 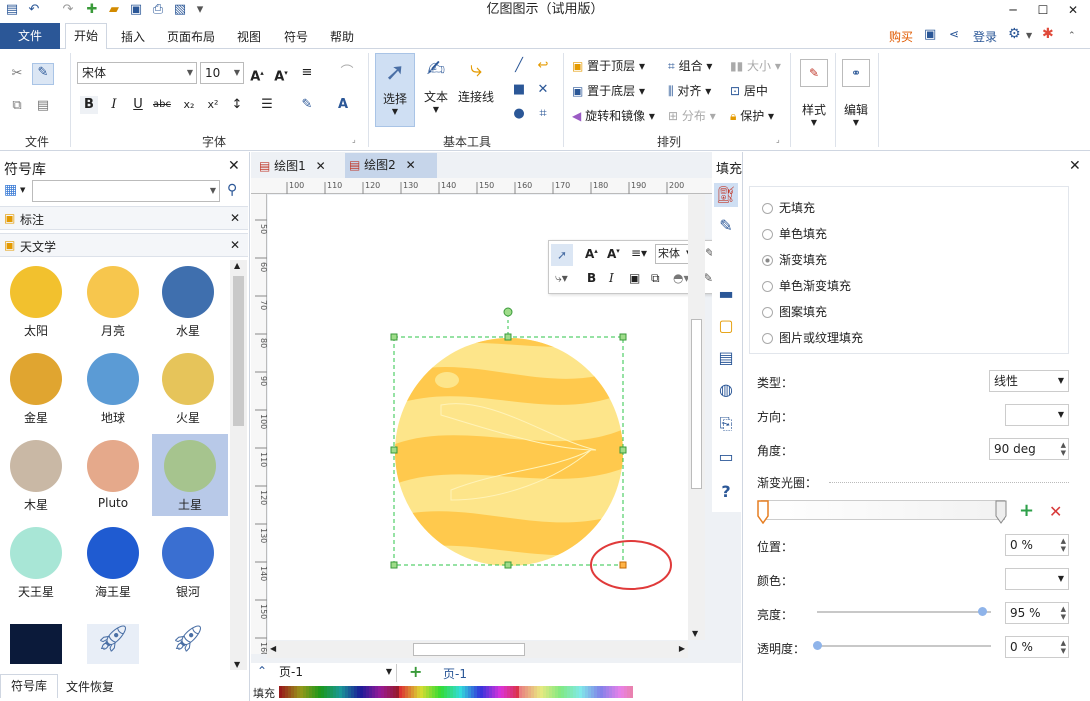 I want to click on resize-handle-corner, so click(x=623, y=565).